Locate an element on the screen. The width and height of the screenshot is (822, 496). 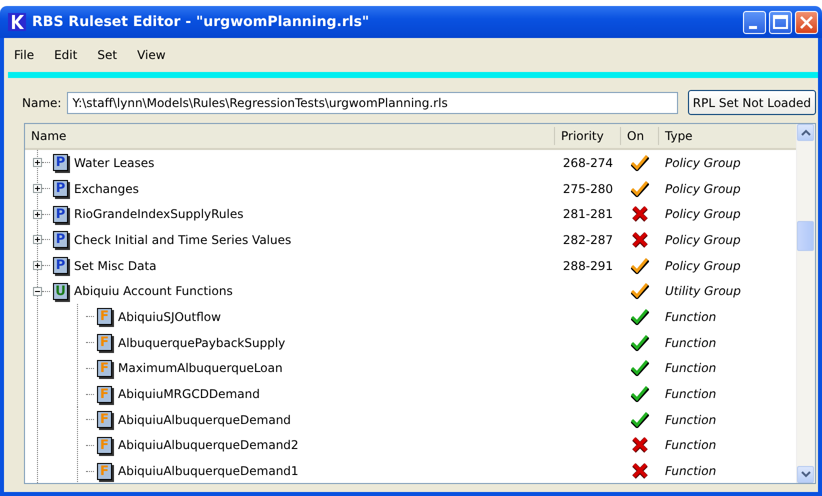
menu-item: Set is located at coordinates (107, 55).